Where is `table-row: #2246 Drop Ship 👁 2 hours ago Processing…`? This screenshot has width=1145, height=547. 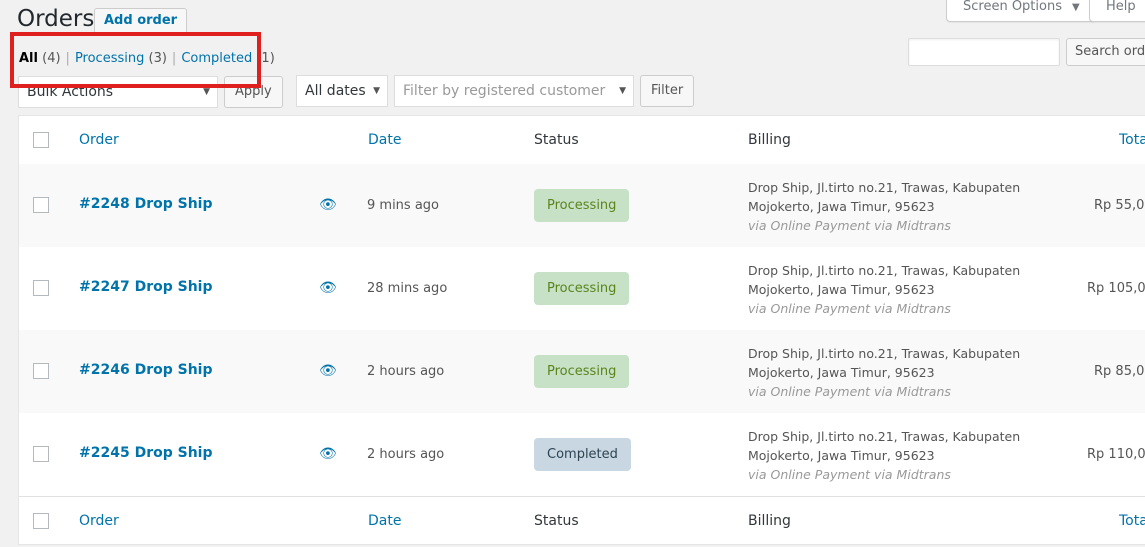 table-row: #2246 Drop Ship 👁 2 hours ago Processing… is located at coordinates (582, 371).